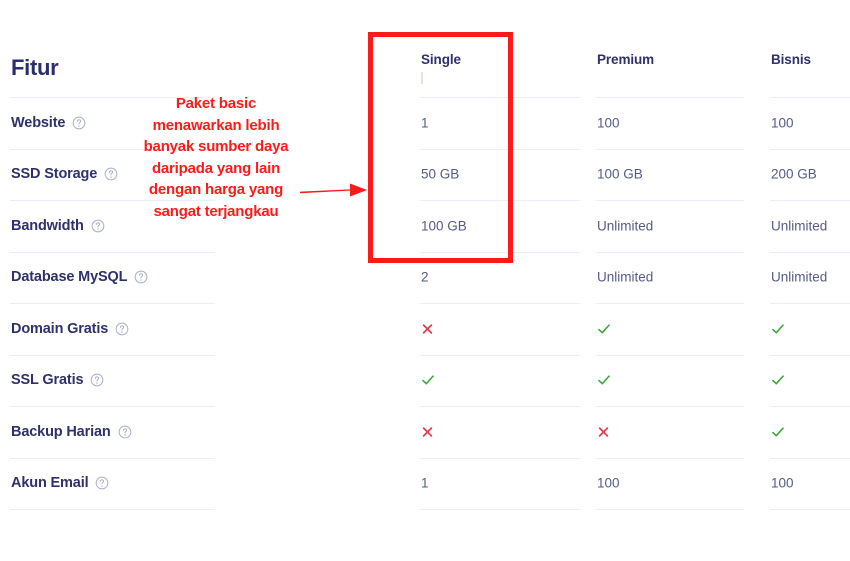 The image size is (850, 561). Describe the element at coordinates (620, 174) in the screenshot. I see `premium-value: 100 GB` at that location.